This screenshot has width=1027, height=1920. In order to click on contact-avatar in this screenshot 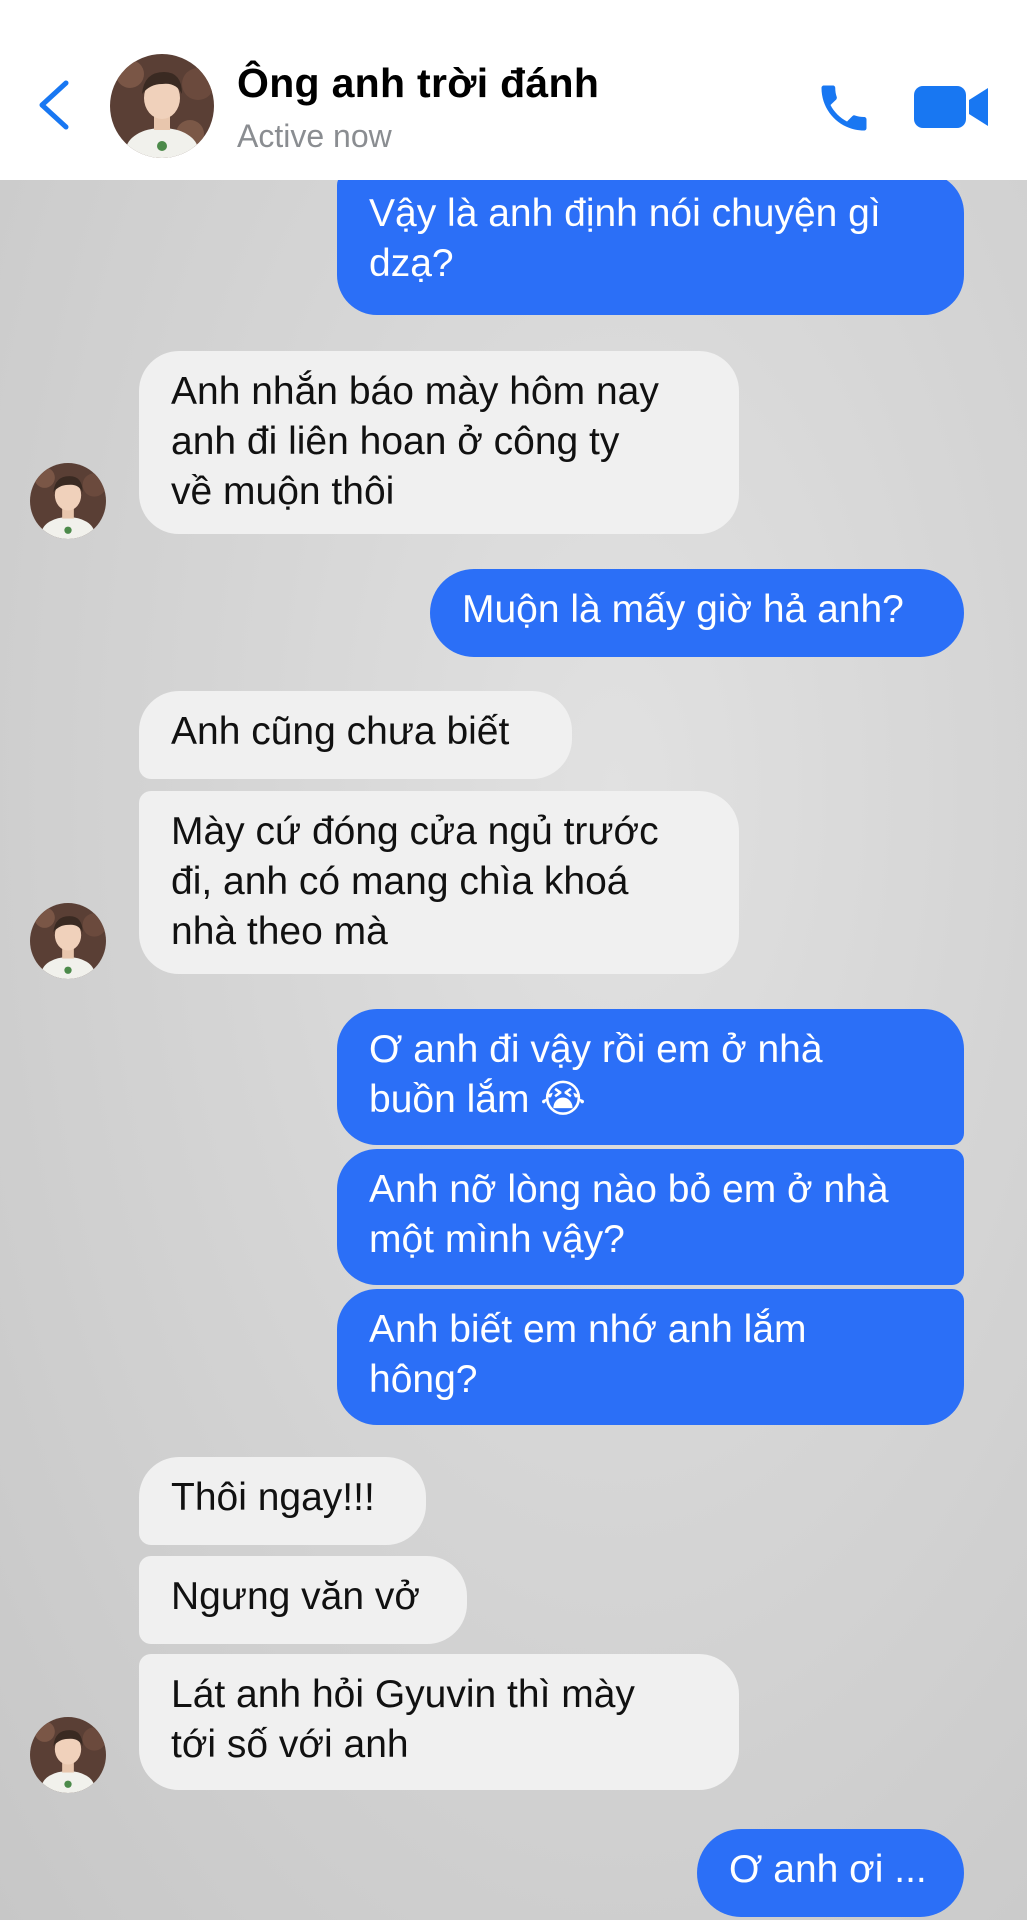, I will do `click(162, 106)`.